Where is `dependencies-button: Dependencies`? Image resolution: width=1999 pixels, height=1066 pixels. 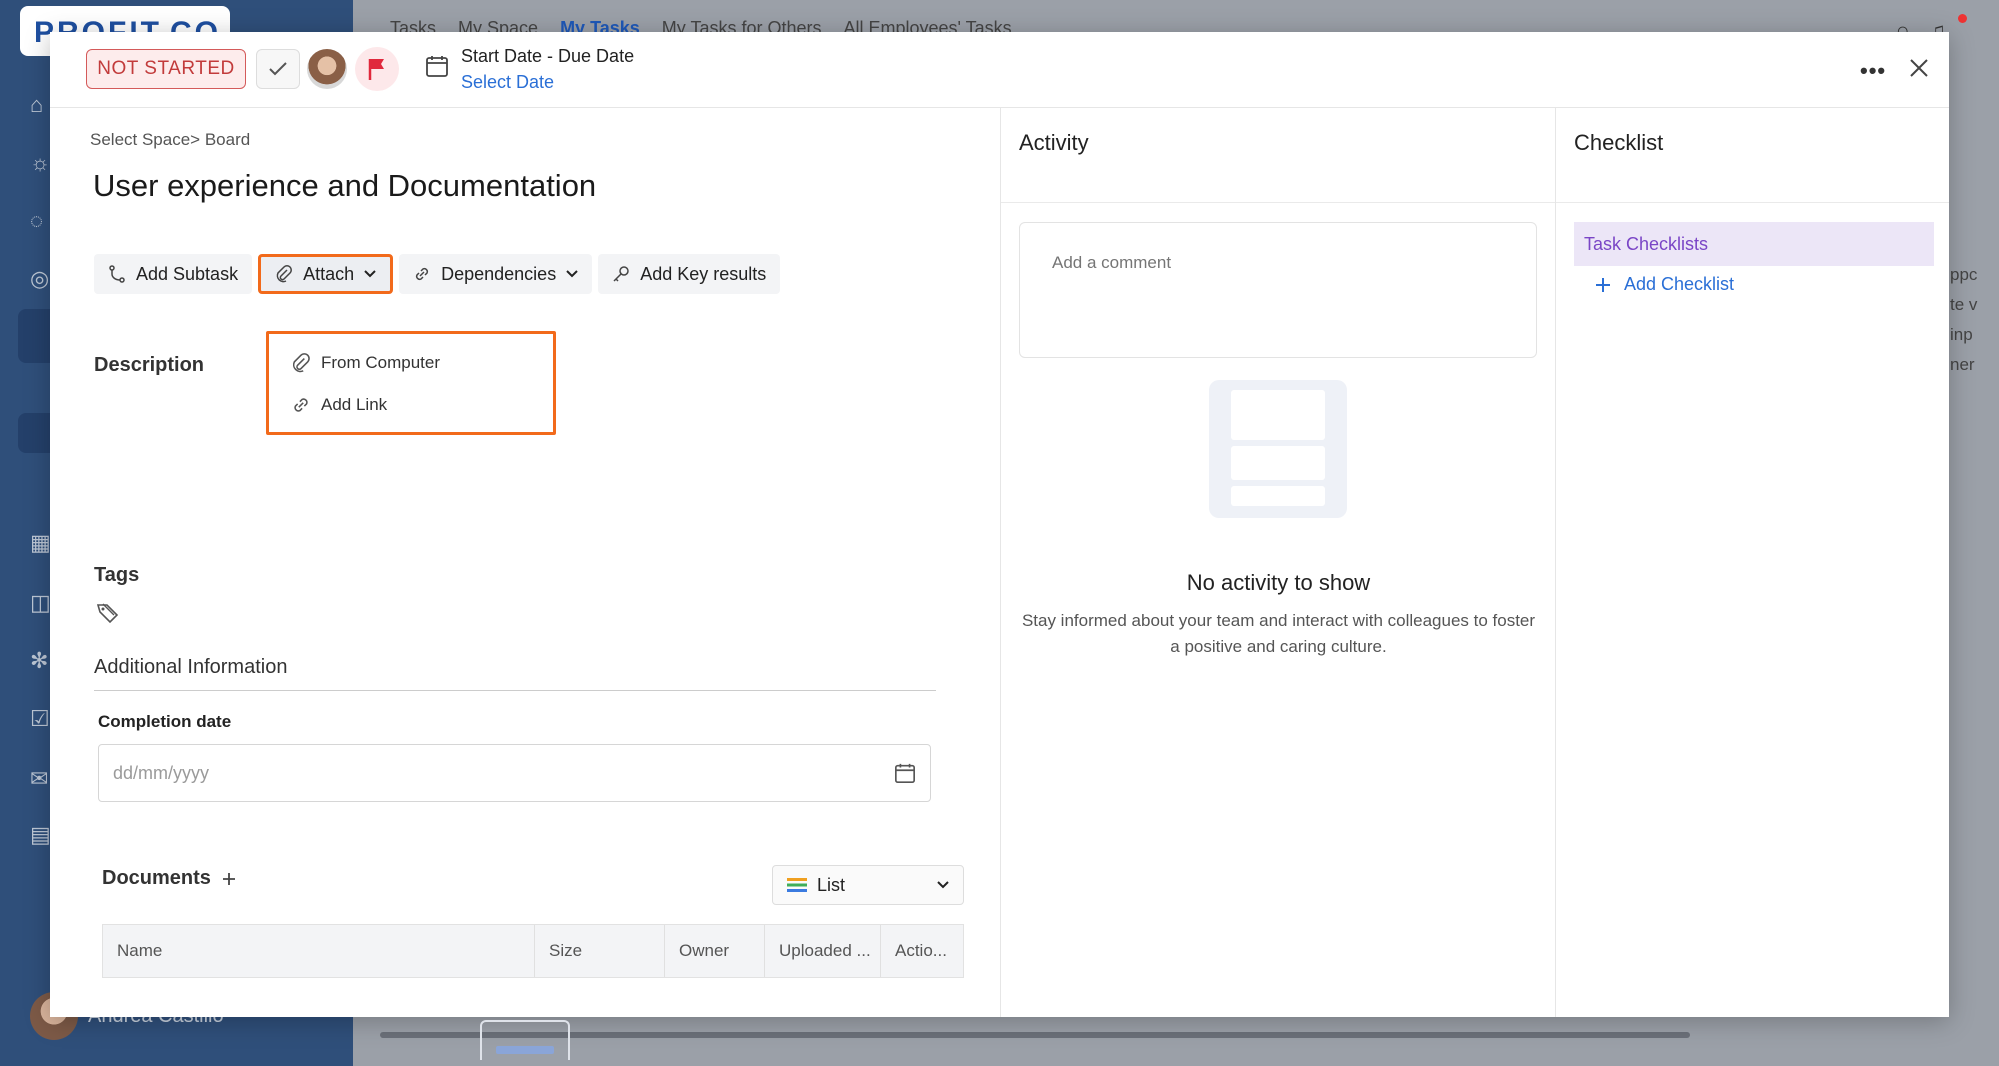
dependencies-button: Dependencies is located at coordinates (496, 274).